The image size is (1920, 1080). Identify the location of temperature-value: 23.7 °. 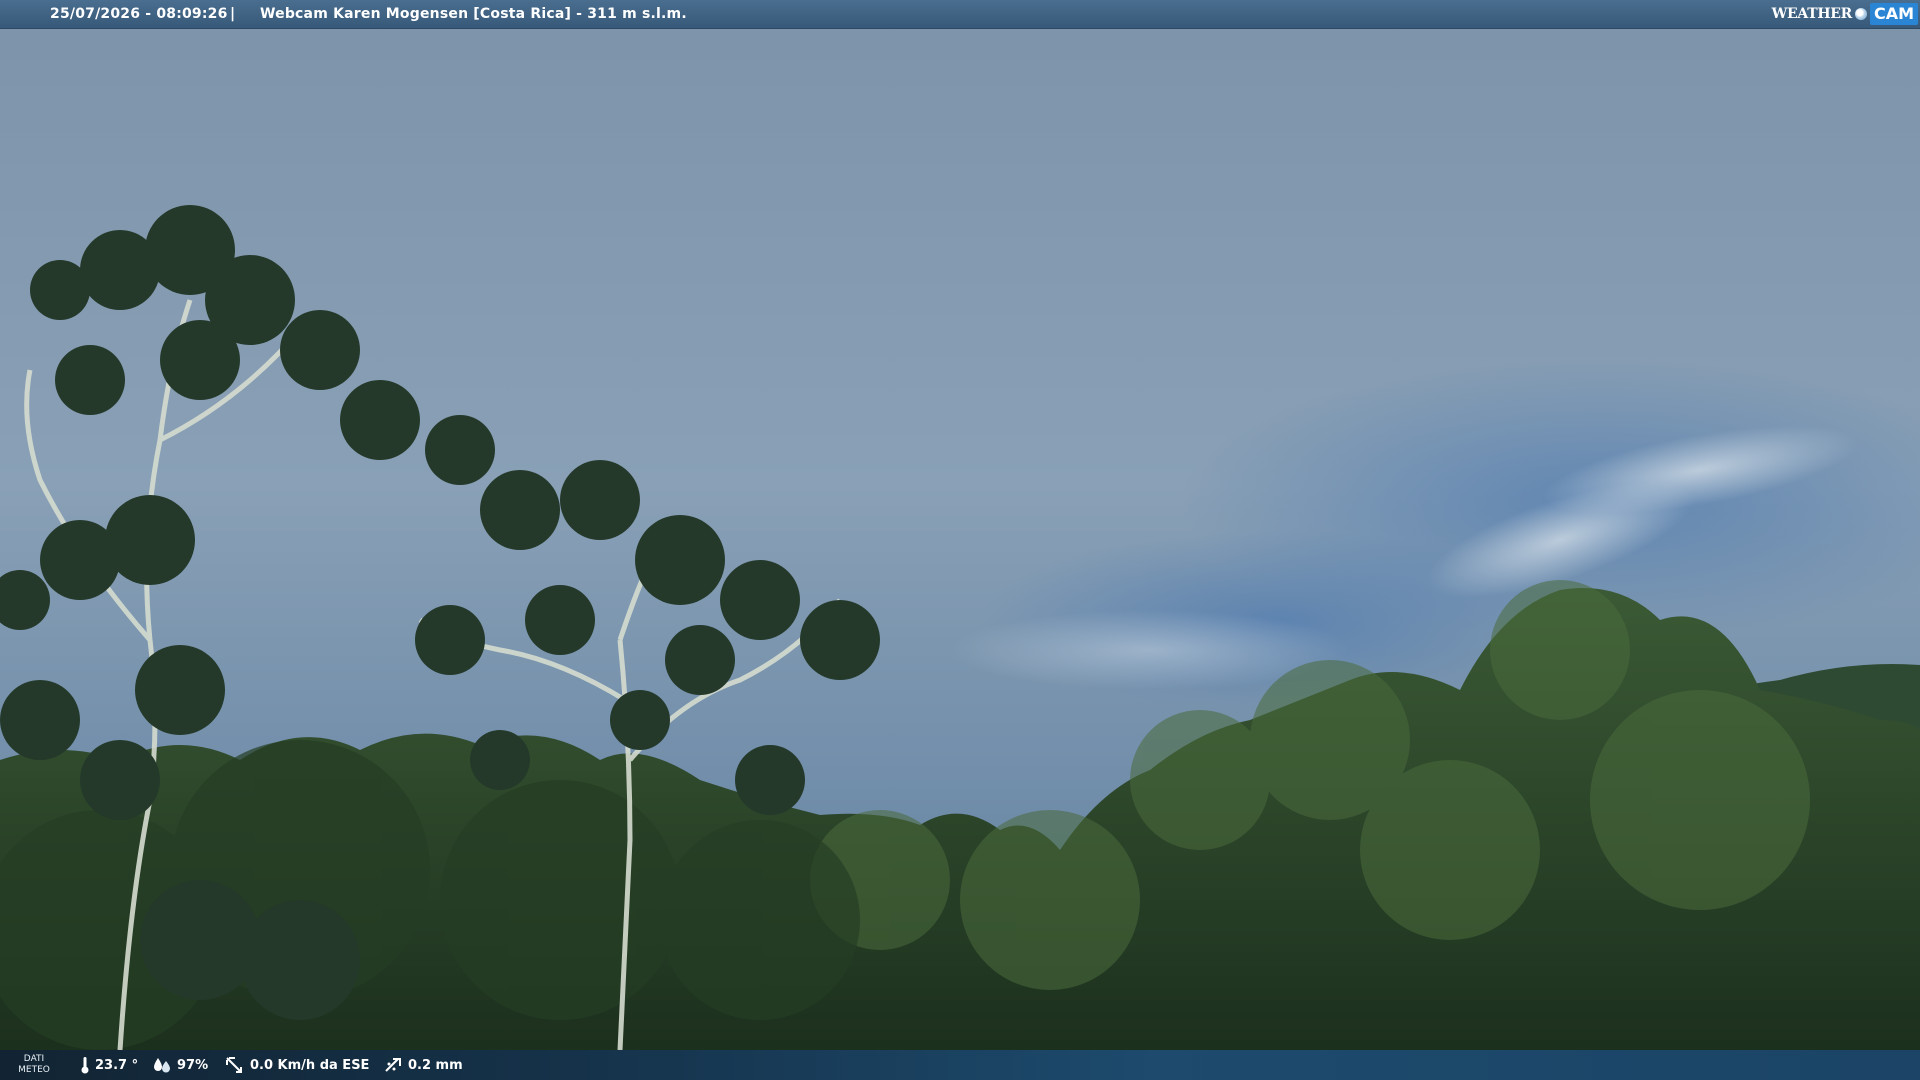
(117, 1065).